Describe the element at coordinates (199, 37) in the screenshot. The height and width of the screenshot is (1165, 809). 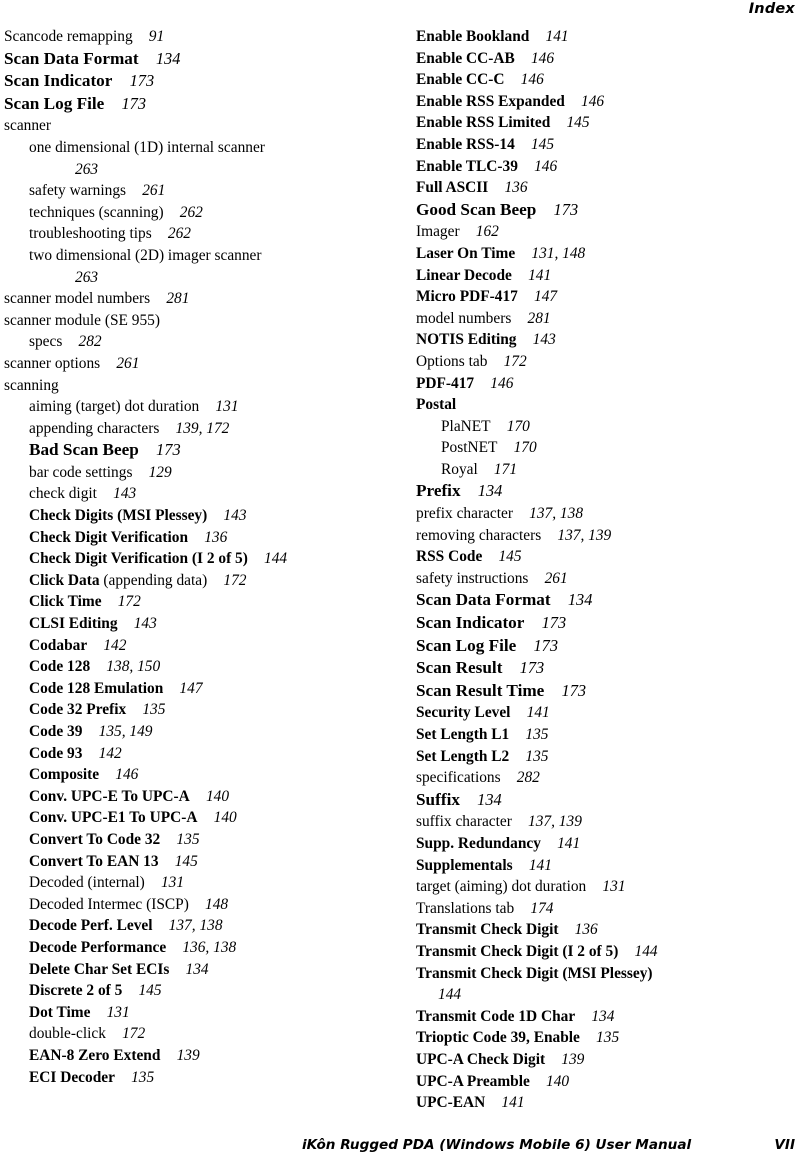
I see `index-entry: Scancode remapping 91` at that location.